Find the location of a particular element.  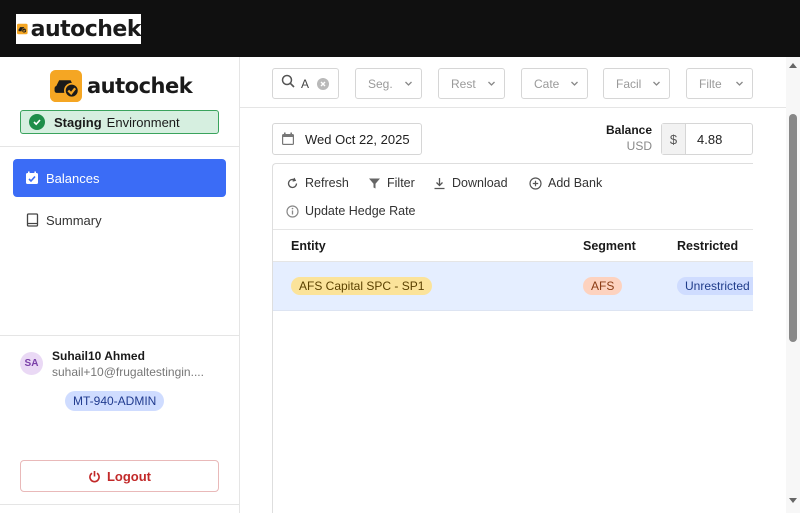

date-picker: Wed Oct 22, 2025 is located at coordinates (347, 139).